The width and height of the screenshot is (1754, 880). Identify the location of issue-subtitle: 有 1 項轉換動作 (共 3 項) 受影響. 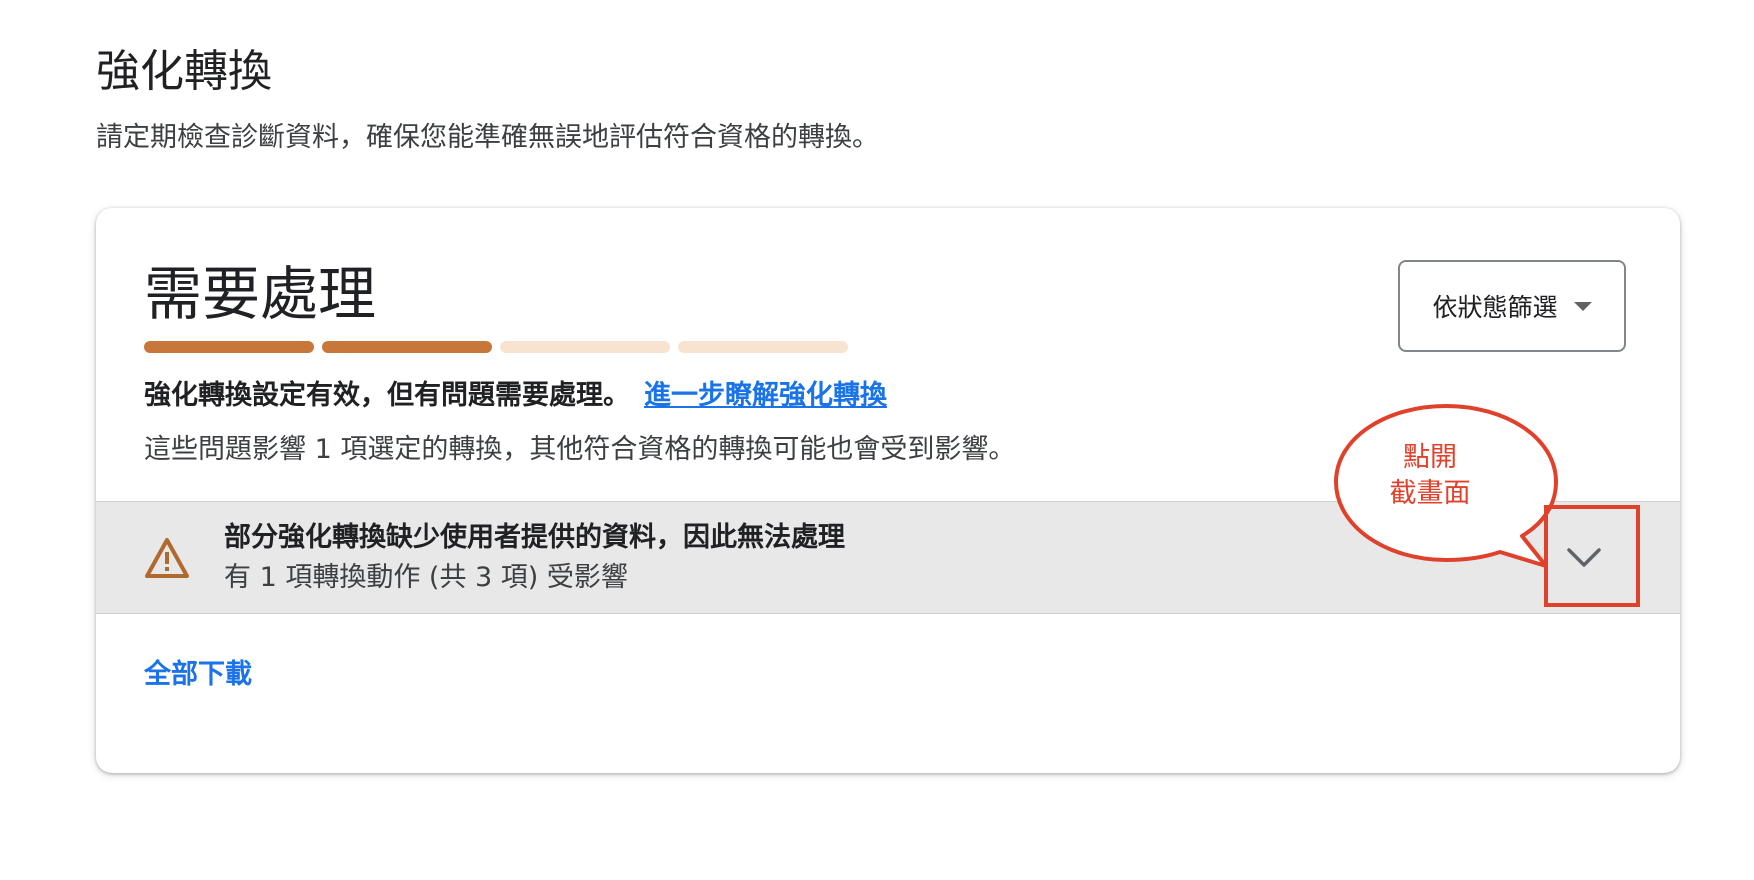
(426, 577).